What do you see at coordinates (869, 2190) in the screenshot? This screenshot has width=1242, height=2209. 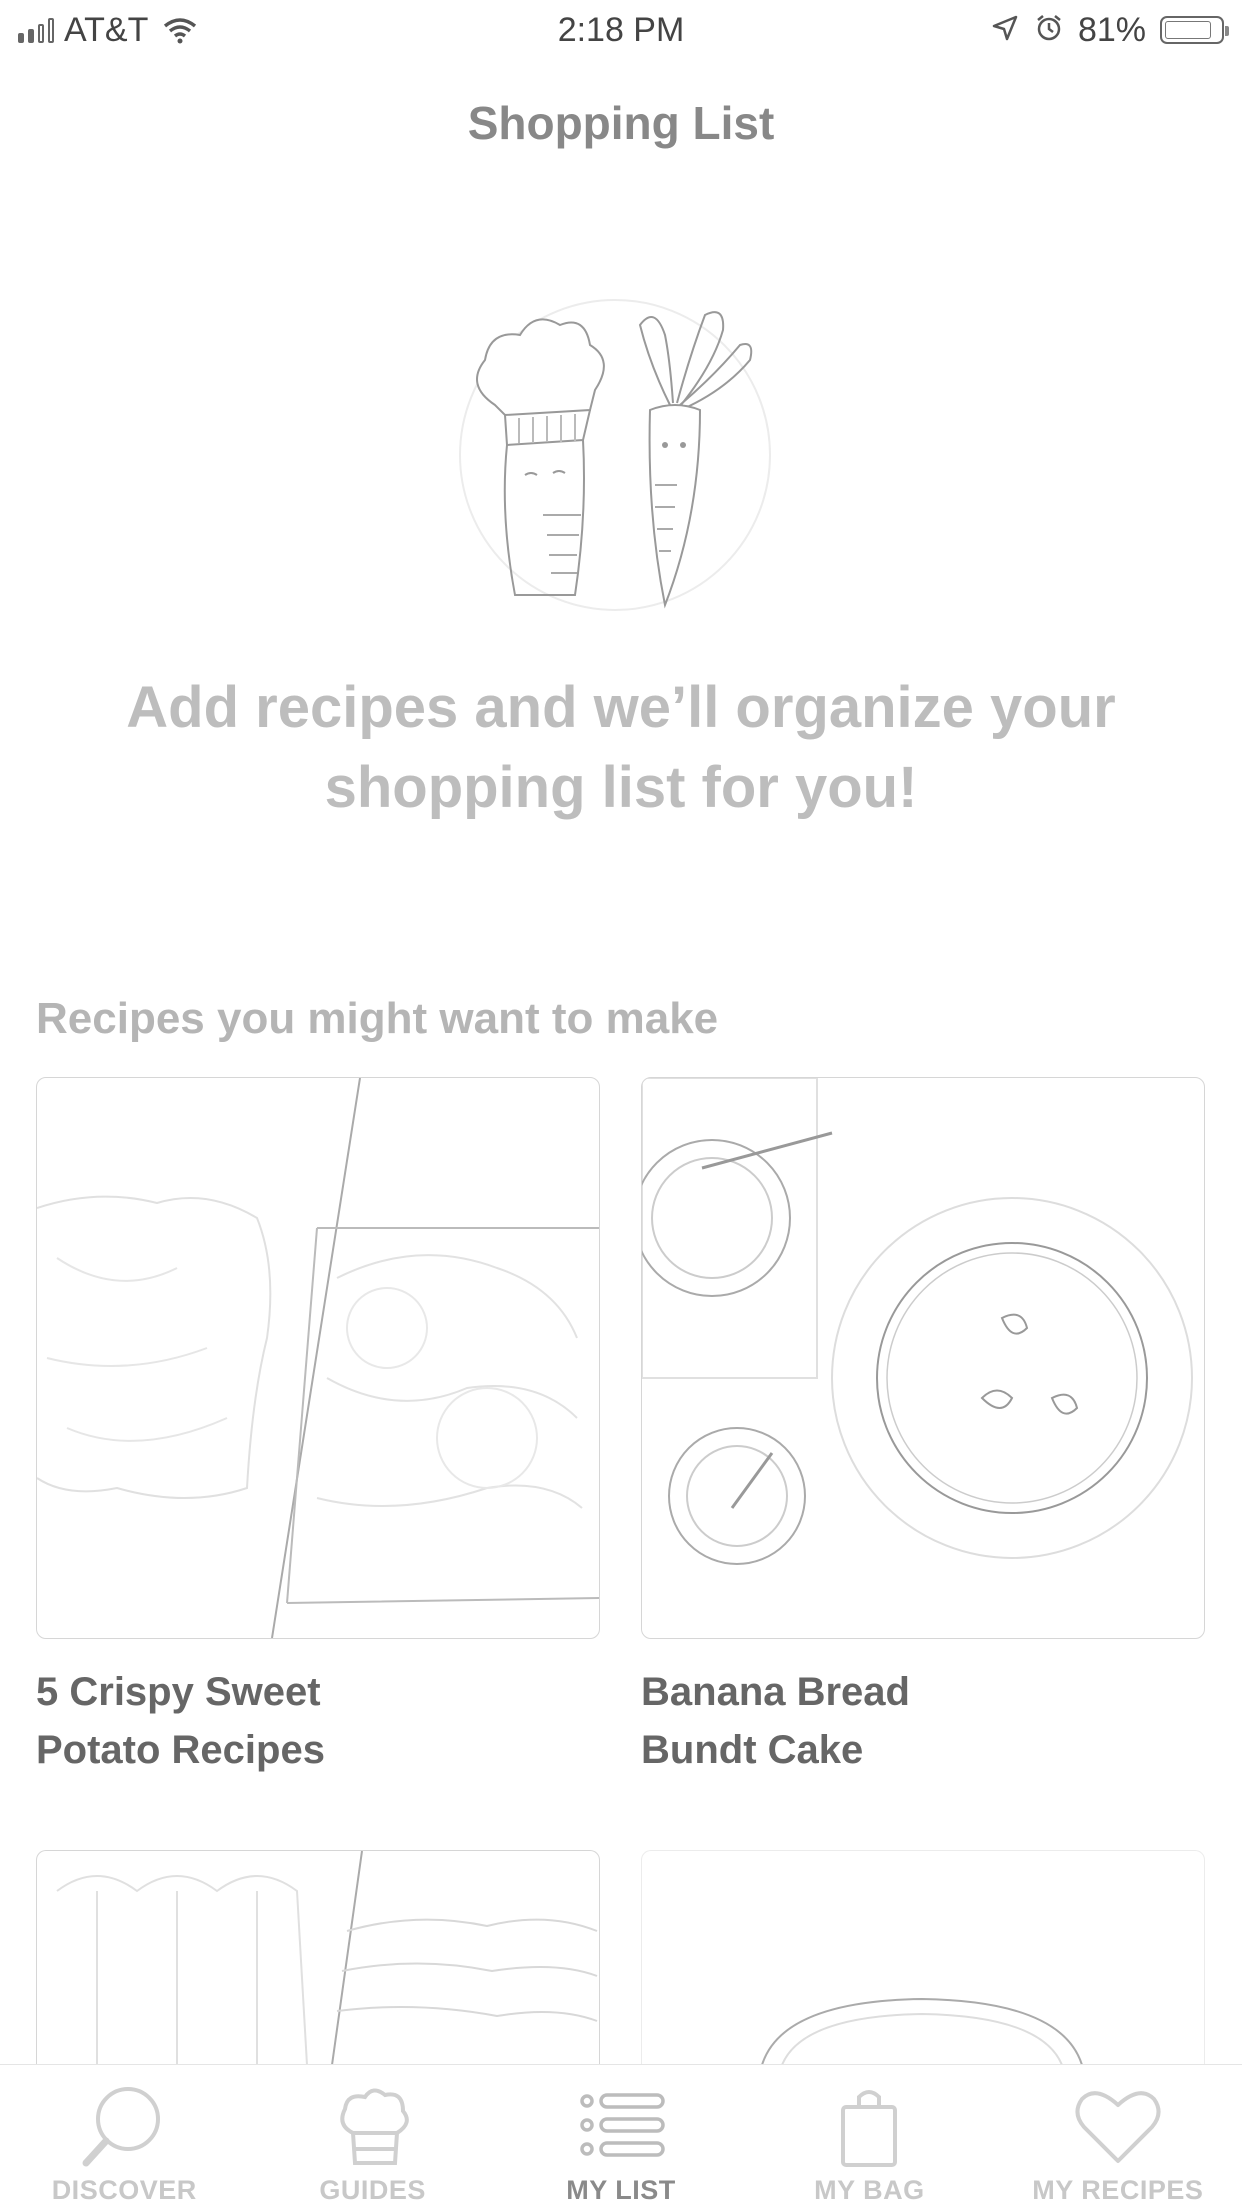 I see `tab-label: MY BAG` at bounding box center [869, 2190].